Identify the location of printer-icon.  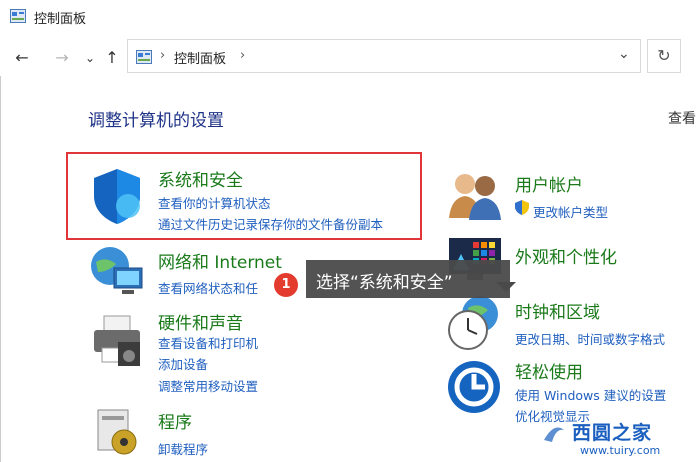
(117, 340).